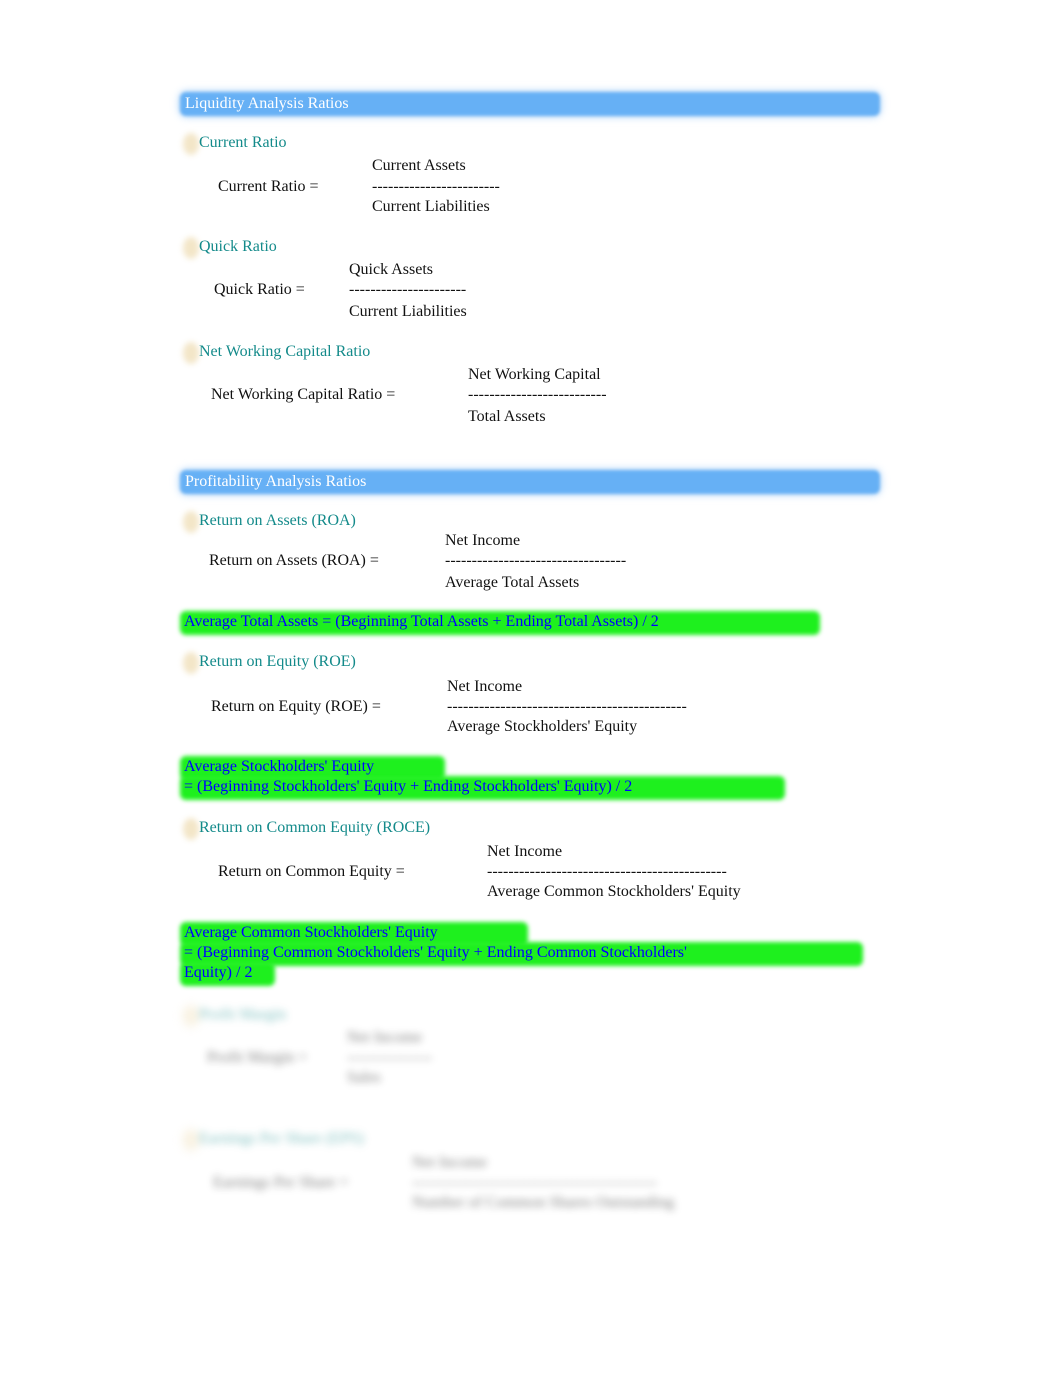 The height and width of the screenshot is (1377, 1062). Describe the element at coordinates (391, 269) in the screenshot. I see `numerator: Quick Assets` at that location.